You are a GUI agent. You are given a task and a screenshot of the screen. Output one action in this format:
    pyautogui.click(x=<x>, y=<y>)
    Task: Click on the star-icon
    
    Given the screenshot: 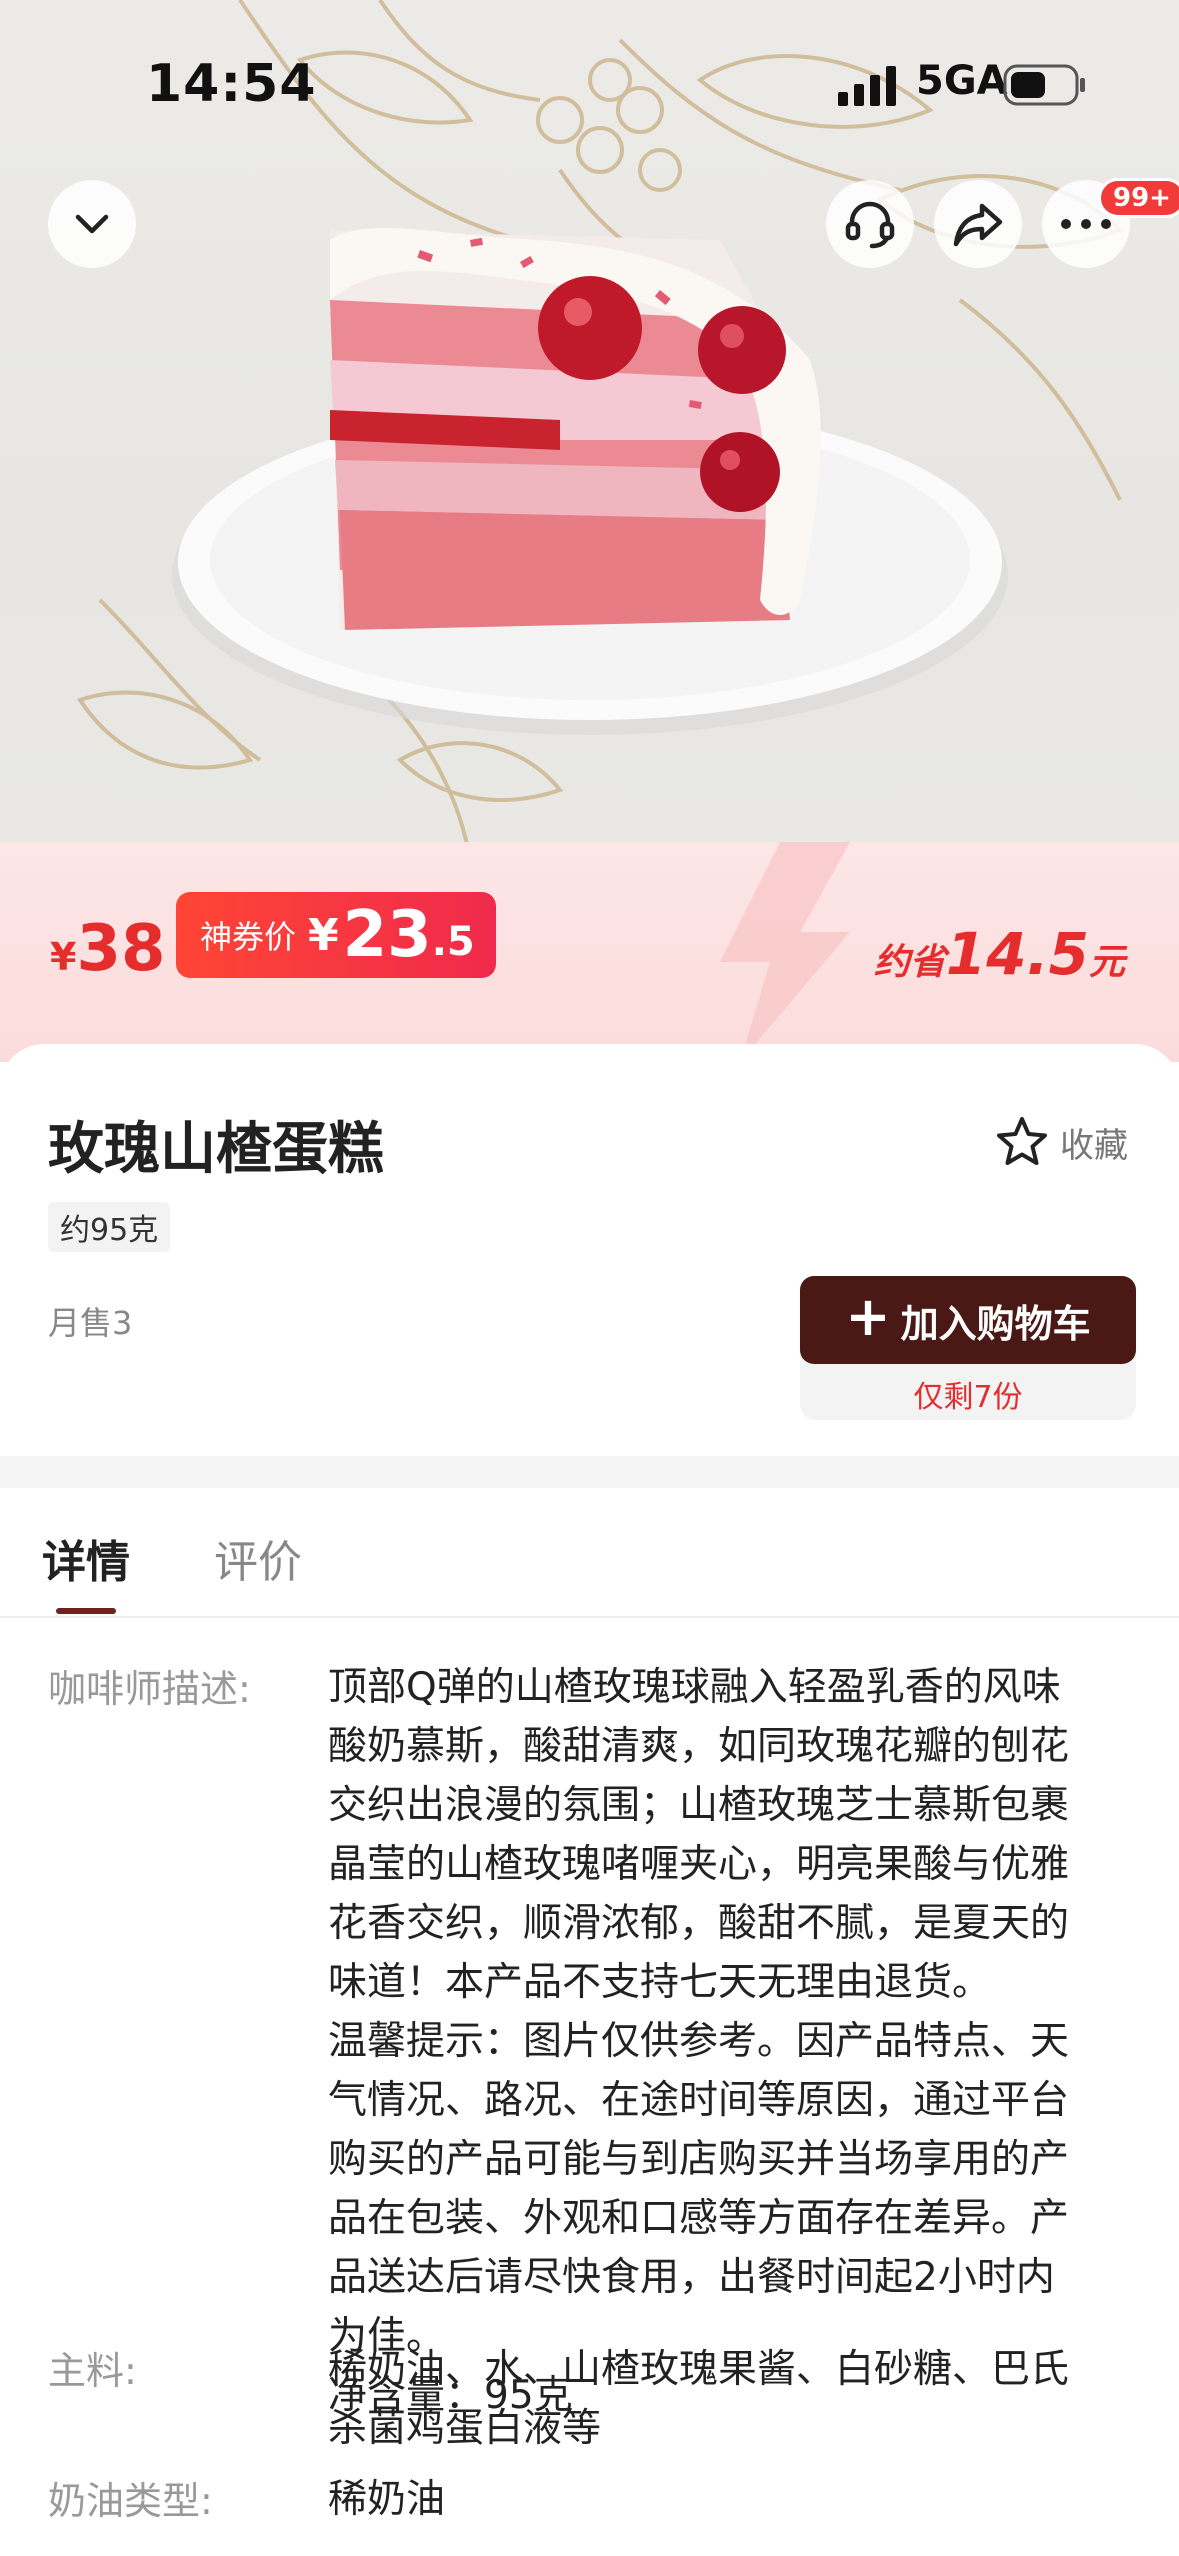 What is the action you would take?
    pyautogui.click(x=1022, y=1141)
    